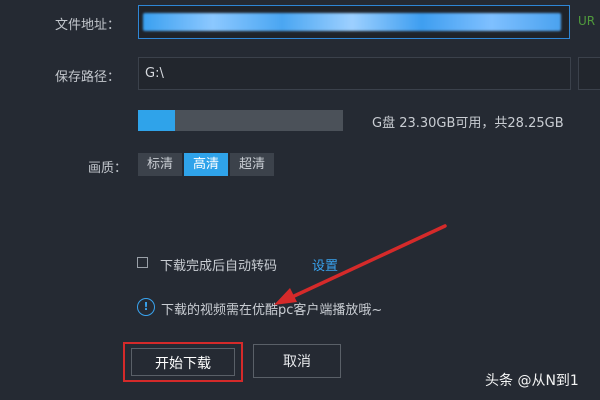 The height and width of the screenshot is (400, 600). I want to click on start-download-button: 开始下载, so click(183, 362).